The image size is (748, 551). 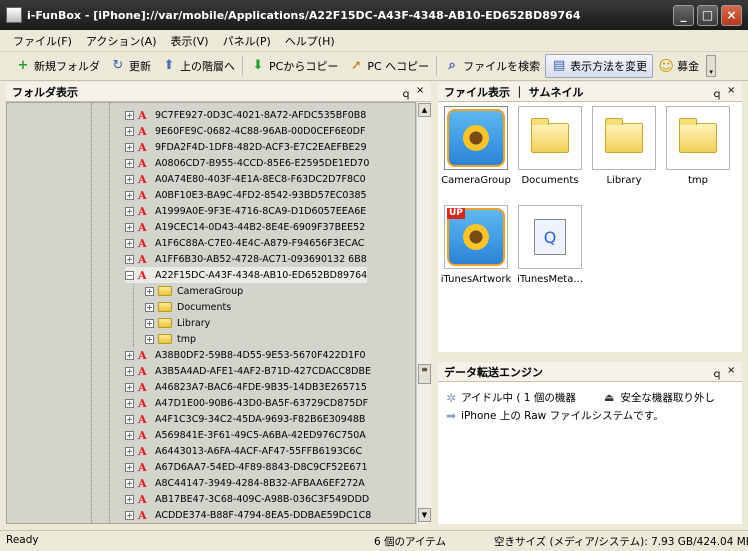 I want to click on file-item-camera-group: CameraGroup, so click(x=476, y=146).